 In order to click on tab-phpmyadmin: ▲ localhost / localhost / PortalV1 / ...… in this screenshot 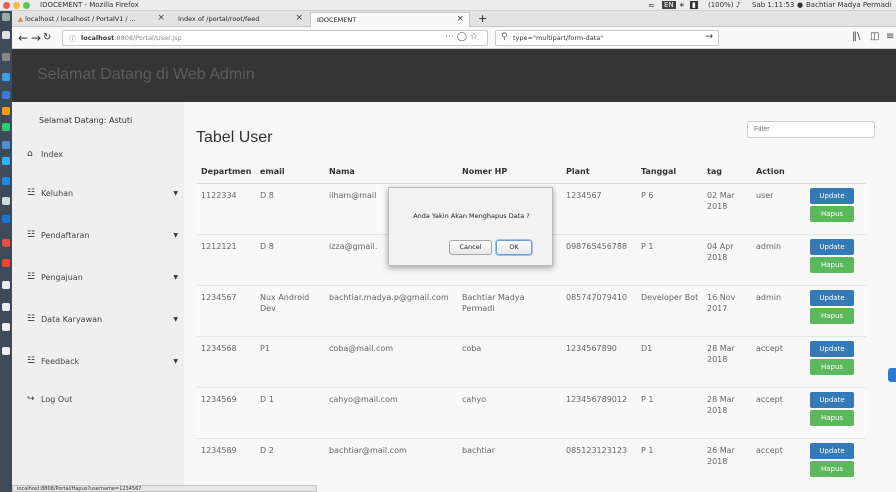, I will do `click(91, 19)`.